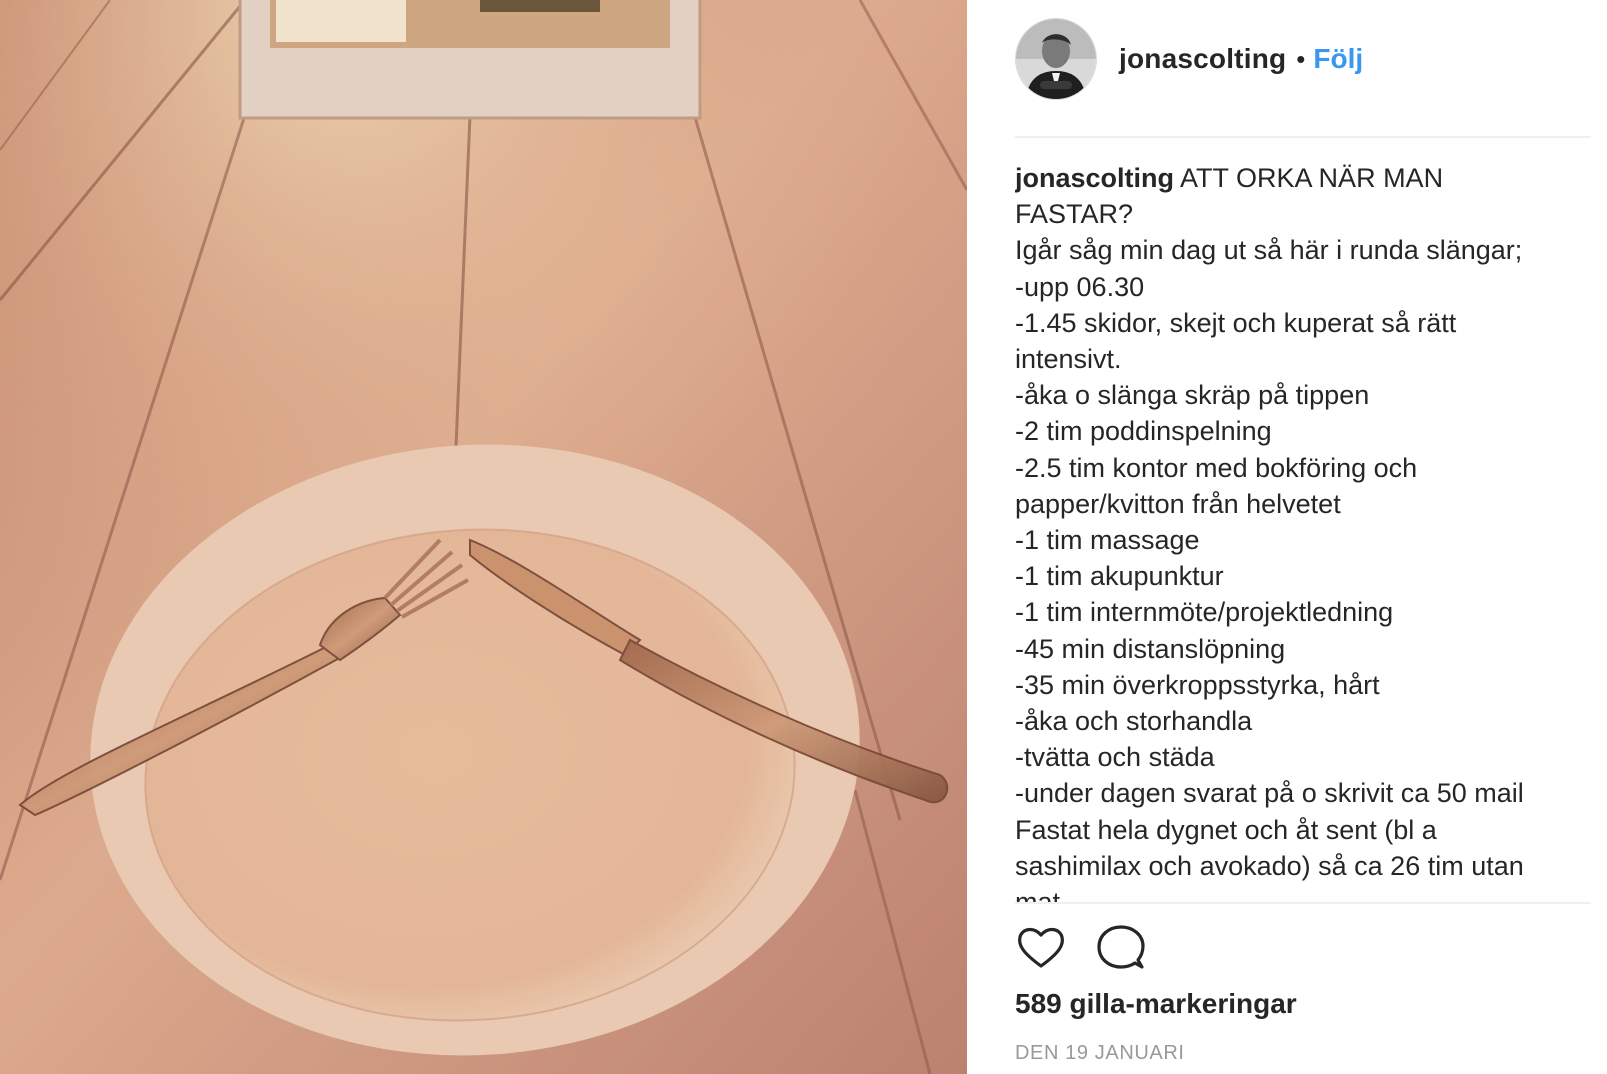 Image resolution: width=1607 pixels, height=1074 pixels. I want to click on post-header: jonascolting • Följ, so click(1189, 59).